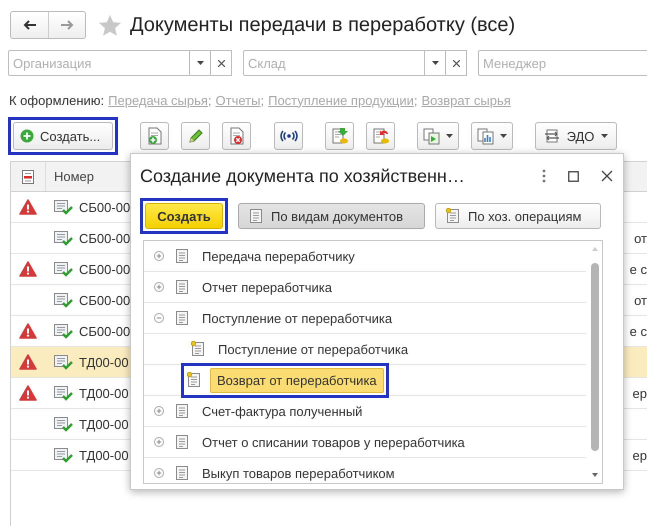 Image resolution: width=647 pixels, height=526 pixels. Describe the element at coordinates (184, 216) in the screenshot. I see `create-button: Создать` at that location.